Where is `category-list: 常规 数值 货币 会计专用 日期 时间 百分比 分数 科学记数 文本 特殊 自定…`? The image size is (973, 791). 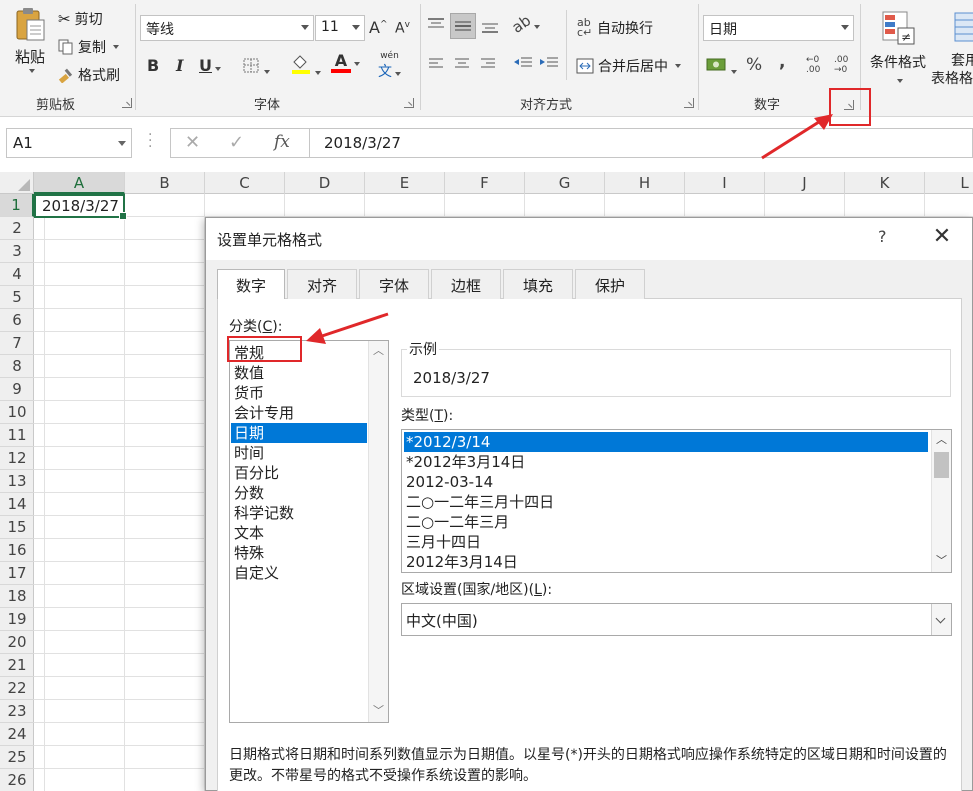 category-list: 常规 数值 货币 会计专用 日期 时间 百分比 分数 科学记数 文本 特殊 自定… is located at coordinates (309, 531).